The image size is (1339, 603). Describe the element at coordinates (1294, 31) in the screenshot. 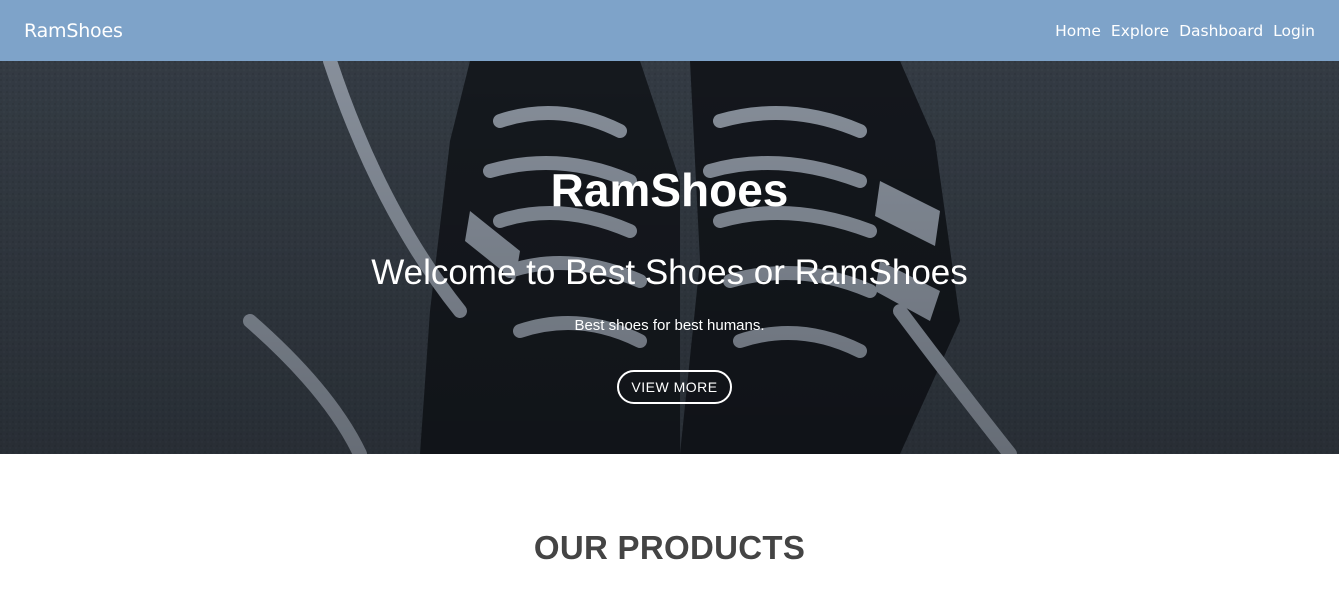

I see `nav-link-login: Login` at that location.